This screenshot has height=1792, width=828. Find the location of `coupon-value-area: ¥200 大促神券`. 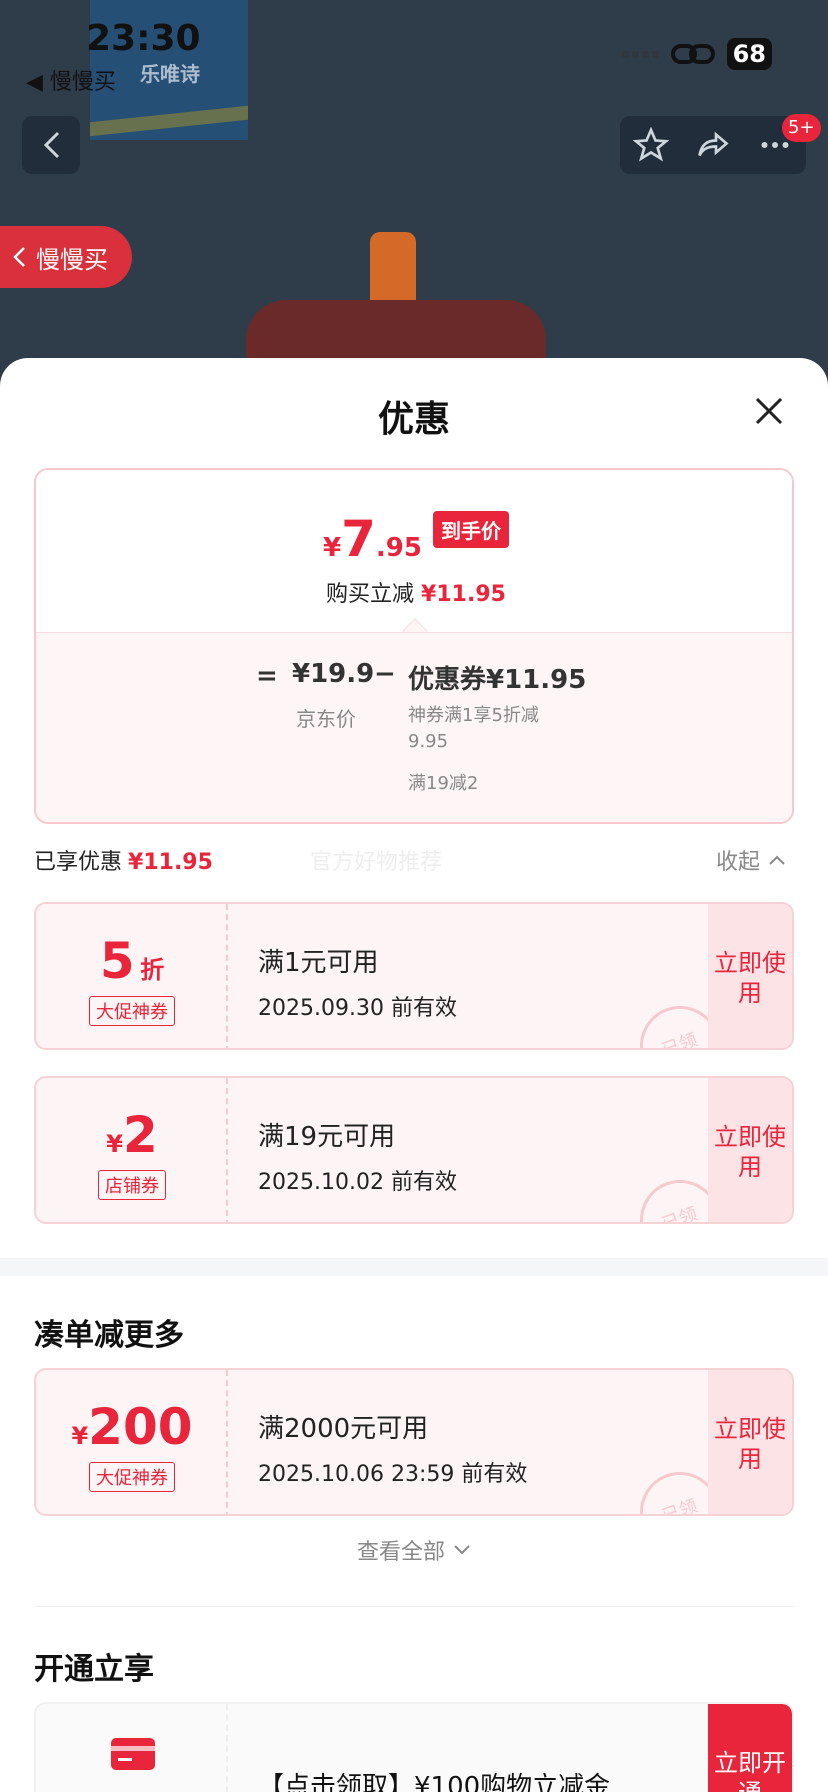

coupon-value-area: ¥200 大促神券 is located at coordinates (132, 1442).